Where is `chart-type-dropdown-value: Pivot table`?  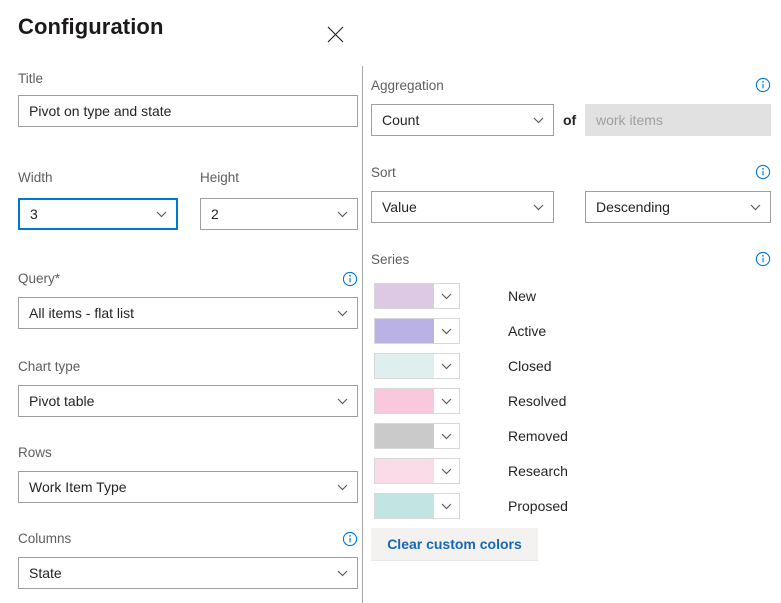
chart-type-dropdown-value: Pivot table is located at coordinates (62, 401).